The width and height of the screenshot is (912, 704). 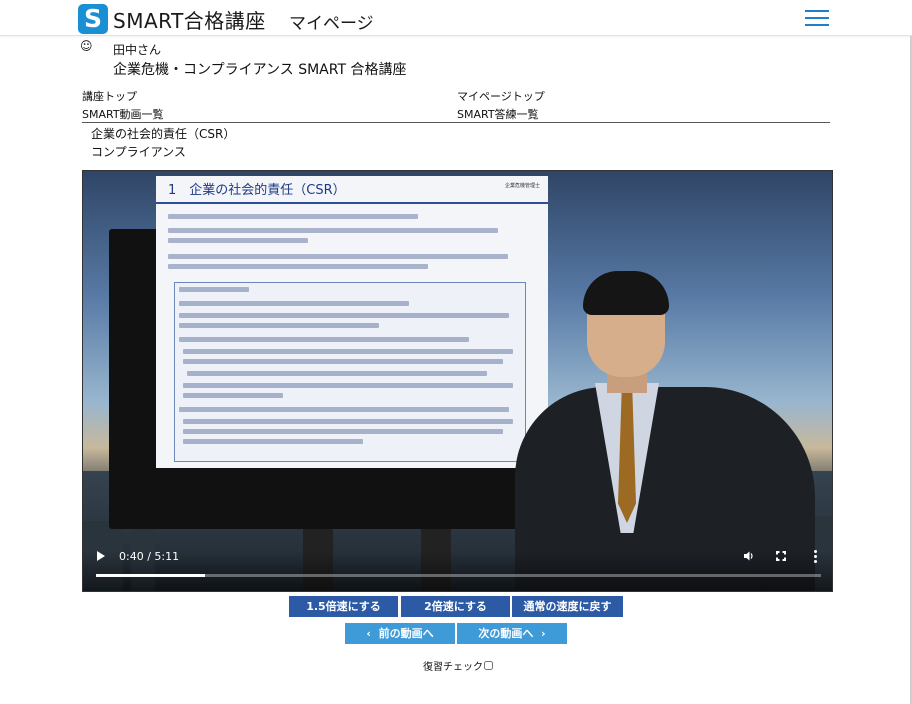 What do you see at coordinates (101, 556) in the screenshot?
I see `play-icon` at bounding box center [101, 556].